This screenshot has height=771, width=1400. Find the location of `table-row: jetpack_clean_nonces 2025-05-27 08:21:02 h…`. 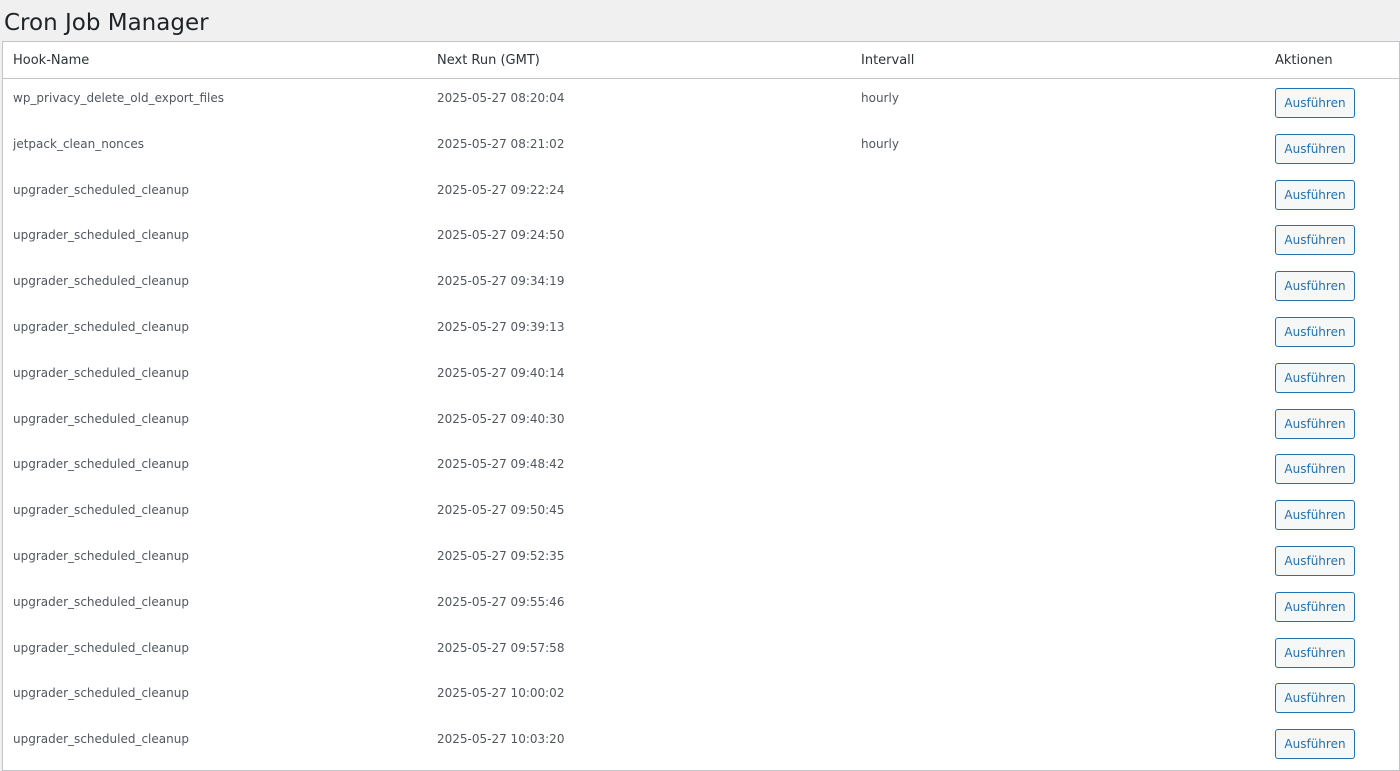

table-row: jetpack_clean_nonces 2025-05-27 08:21:02 h… is located at coordinates (701, 148).